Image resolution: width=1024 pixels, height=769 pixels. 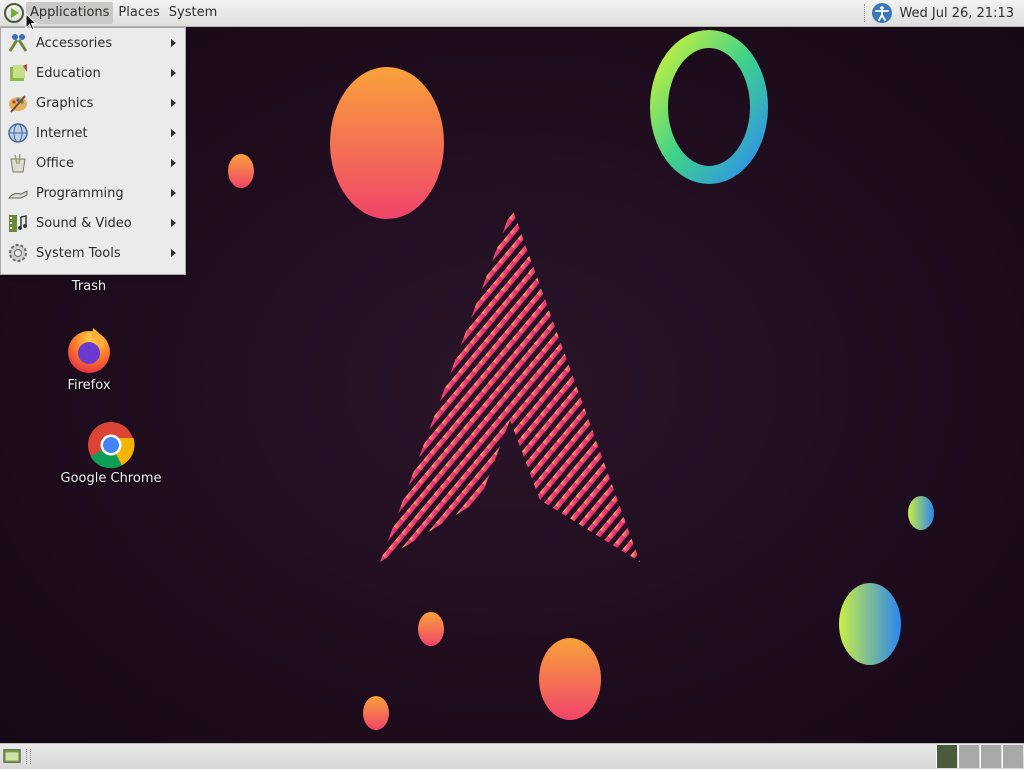 I want to click on programming-icon, so click(x=18, y=194).